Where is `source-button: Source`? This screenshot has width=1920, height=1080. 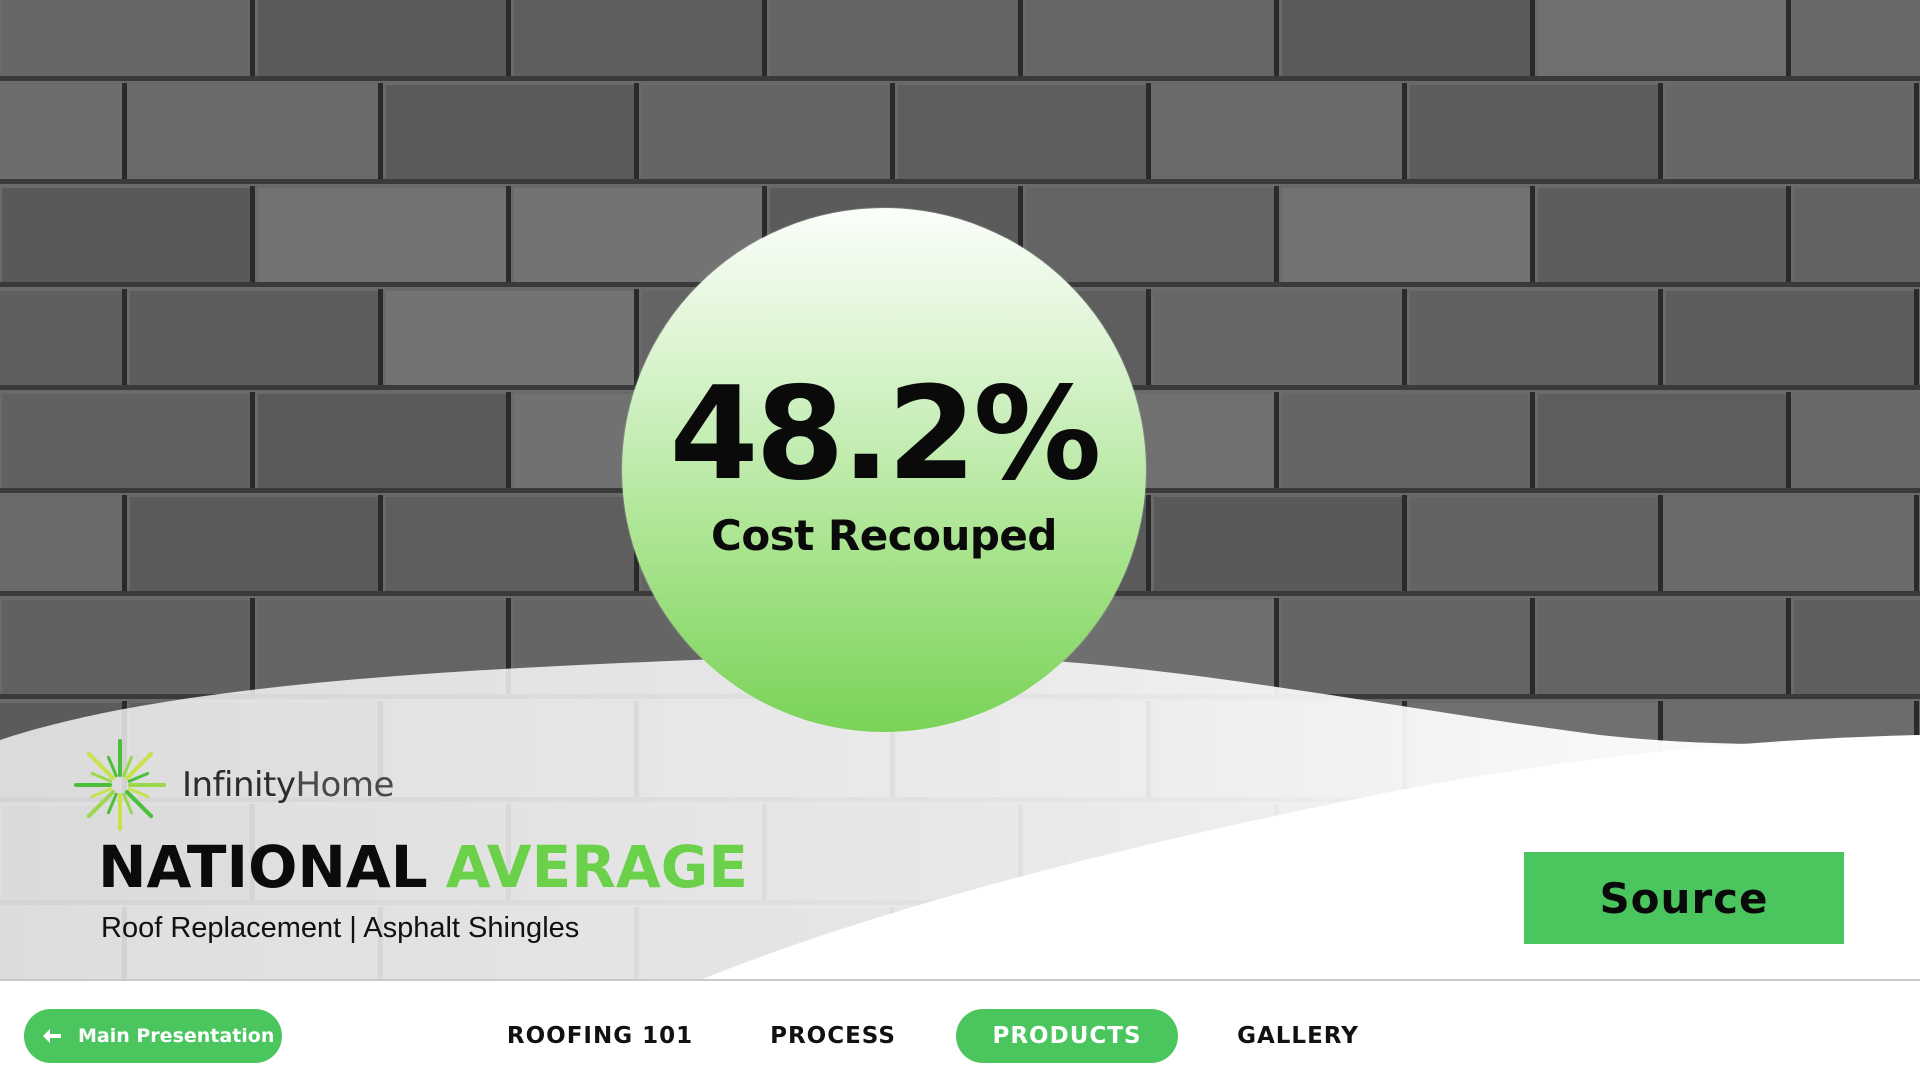 source-button: Source is located at coordinates (1684, 898).